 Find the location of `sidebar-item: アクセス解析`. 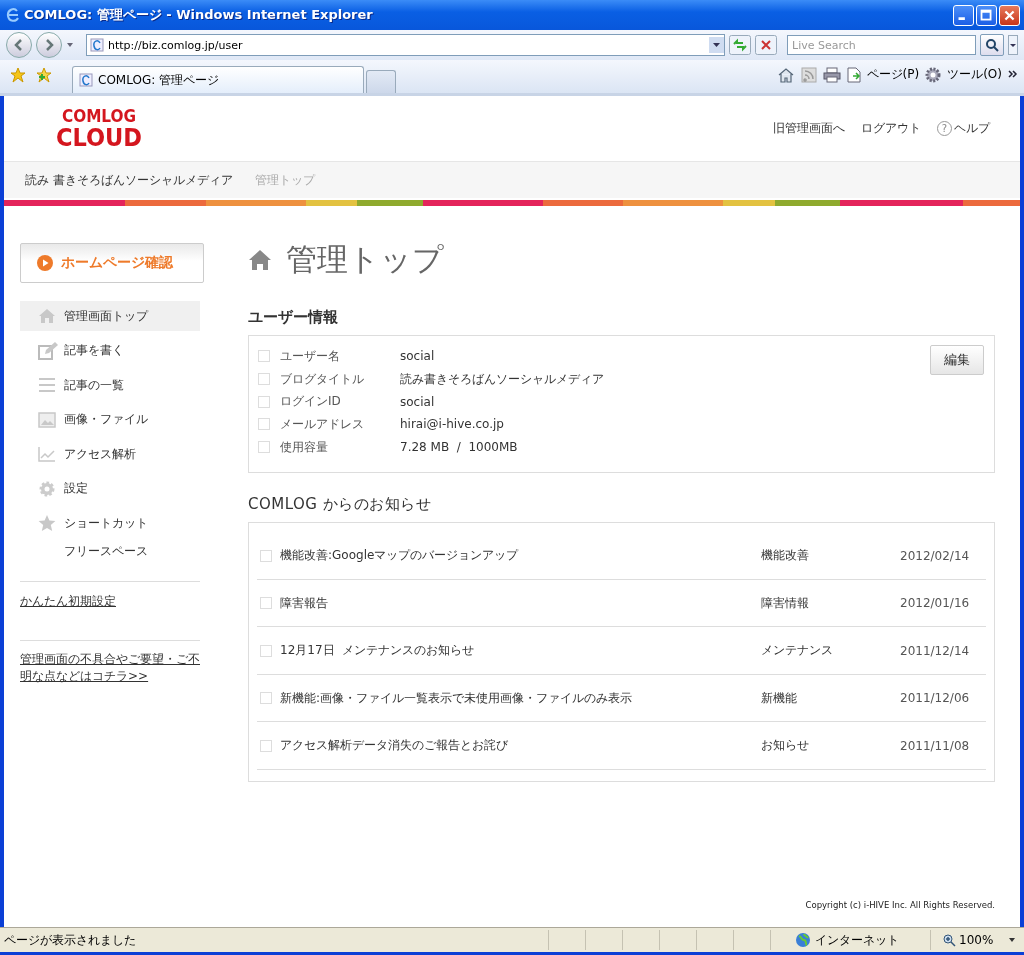

sidebar-item: アクセス解析 is located at coordinates (110, 454).